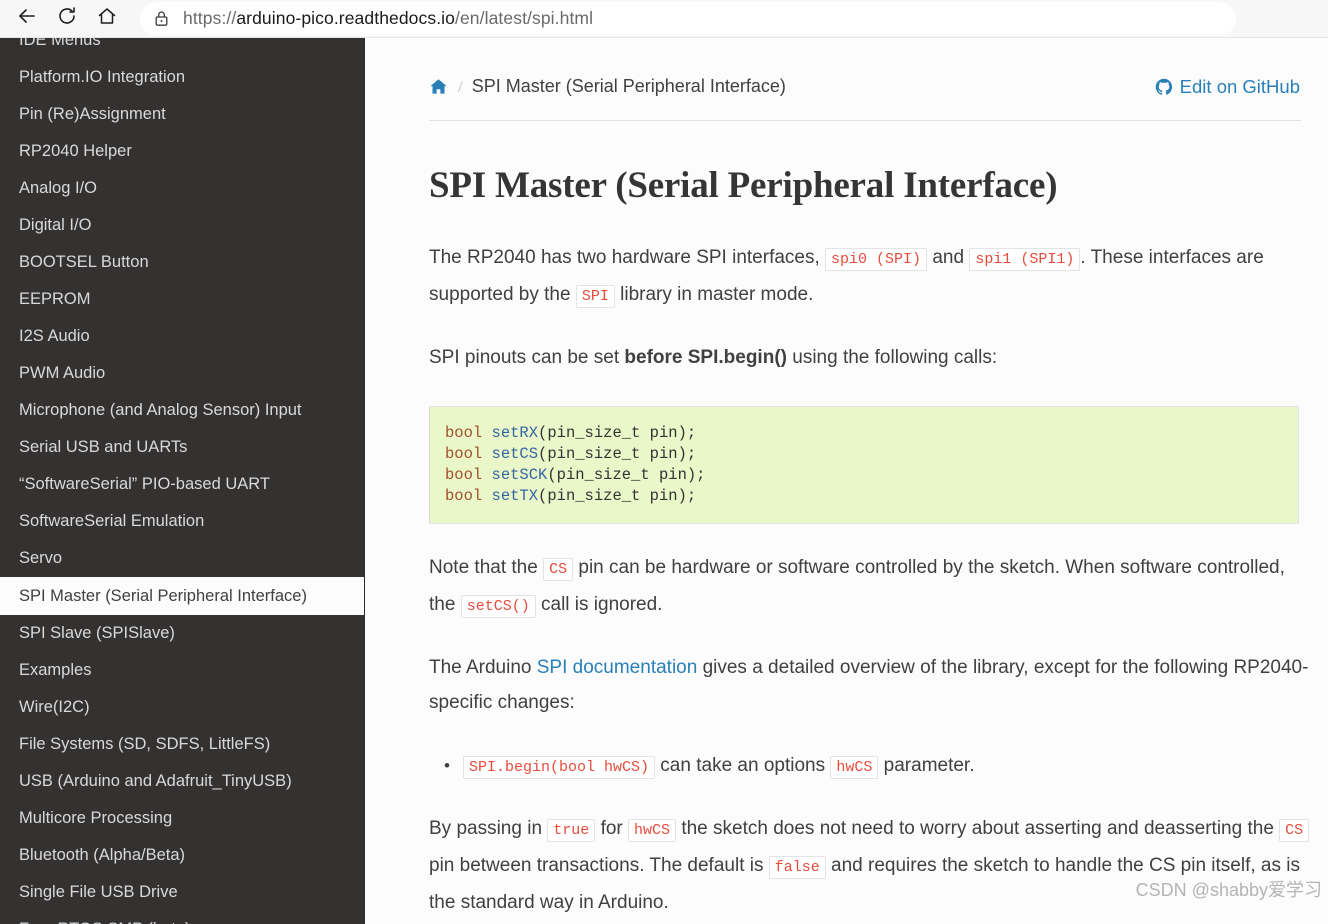  What do you see at coordinates (628, 86) in the screenshot?
I see `breadcrumb-current-page: SPI Master (Serial Peripheral Interface)` at bounding box center [628, 86].